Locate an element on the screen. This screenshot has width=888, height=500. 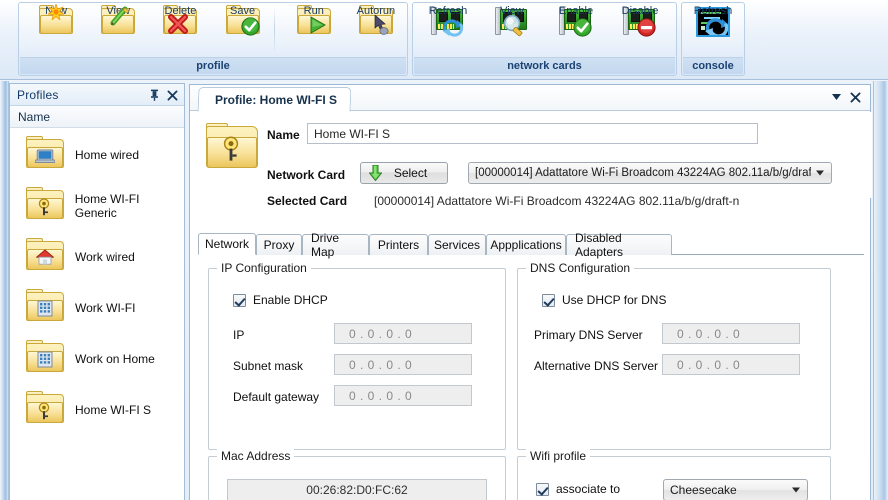
alternative-dns-value: 0 . 0 . 0 . 0 is located at coordinates (731, 364).